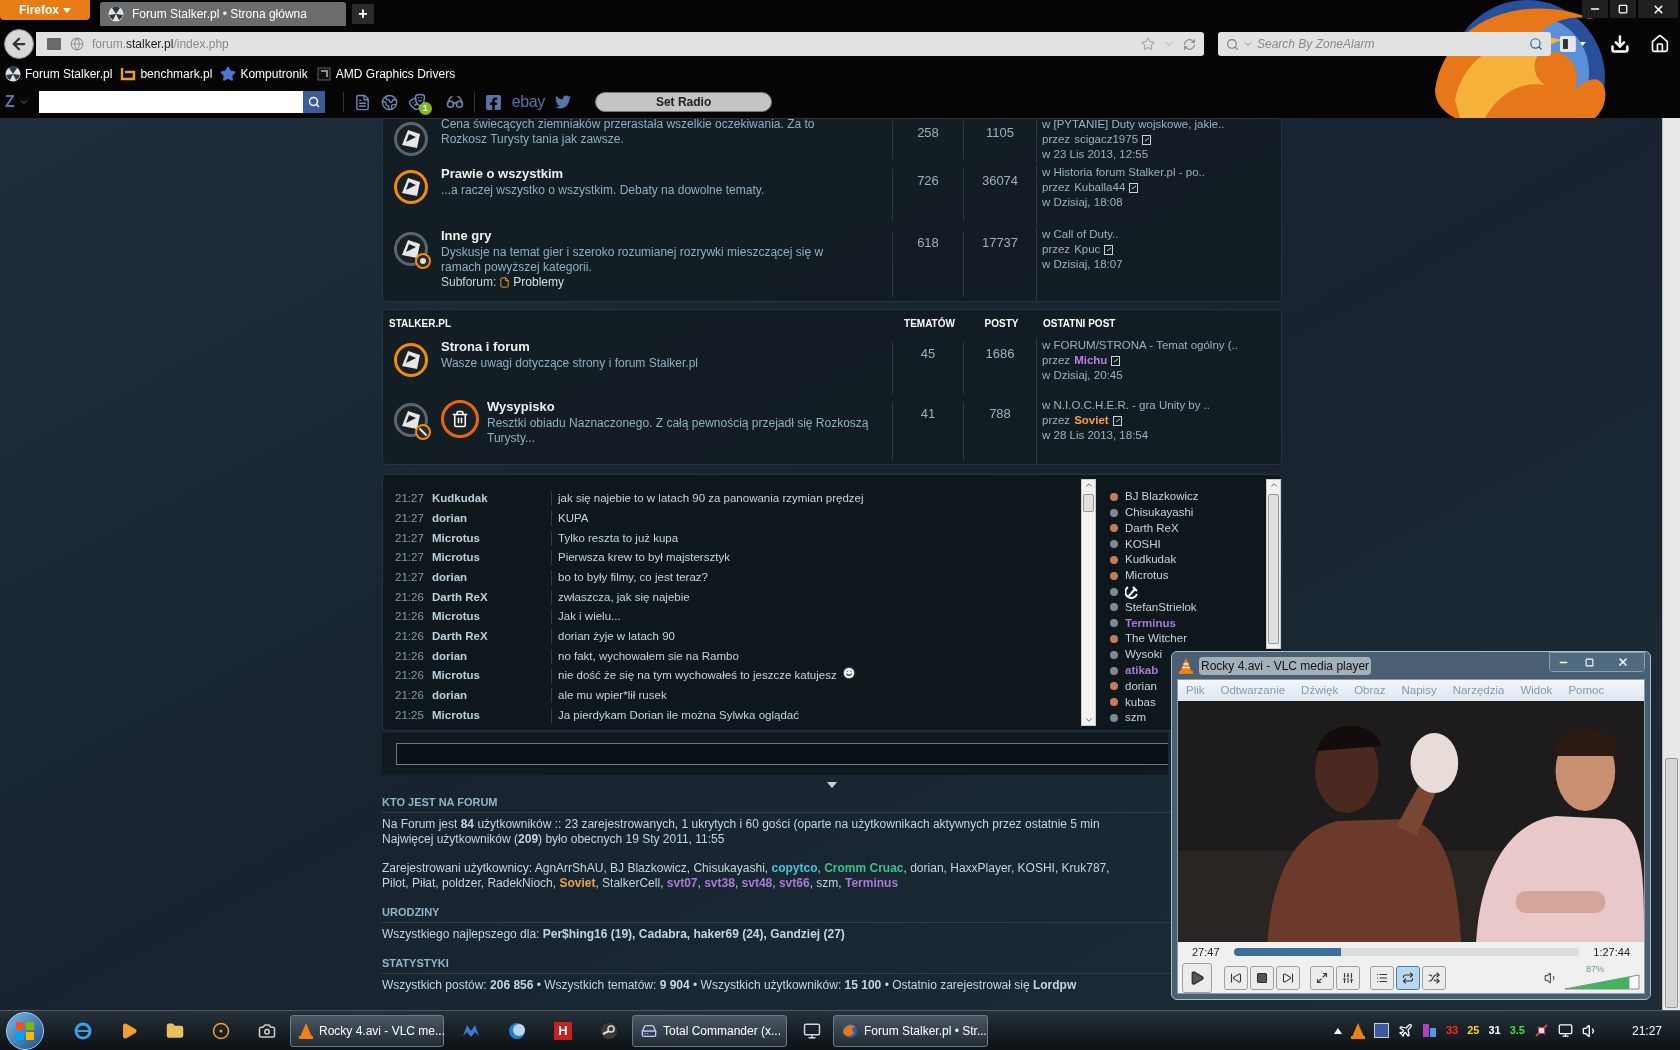 The width and height of the screenshot is (1680, 1050). What do you see at coordinates (1337, 1030) in the screenshot?
I see `show-hidden-icon` at bounding box center [1337, 1030].